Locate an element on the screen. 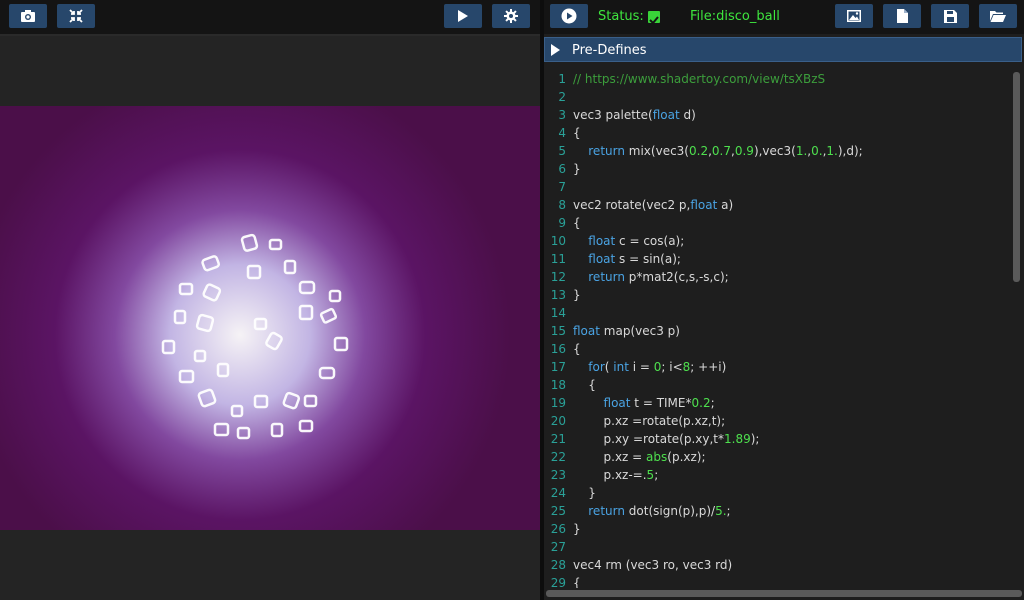  code-token: vec3 palette( is located at coordinates (613, 115).